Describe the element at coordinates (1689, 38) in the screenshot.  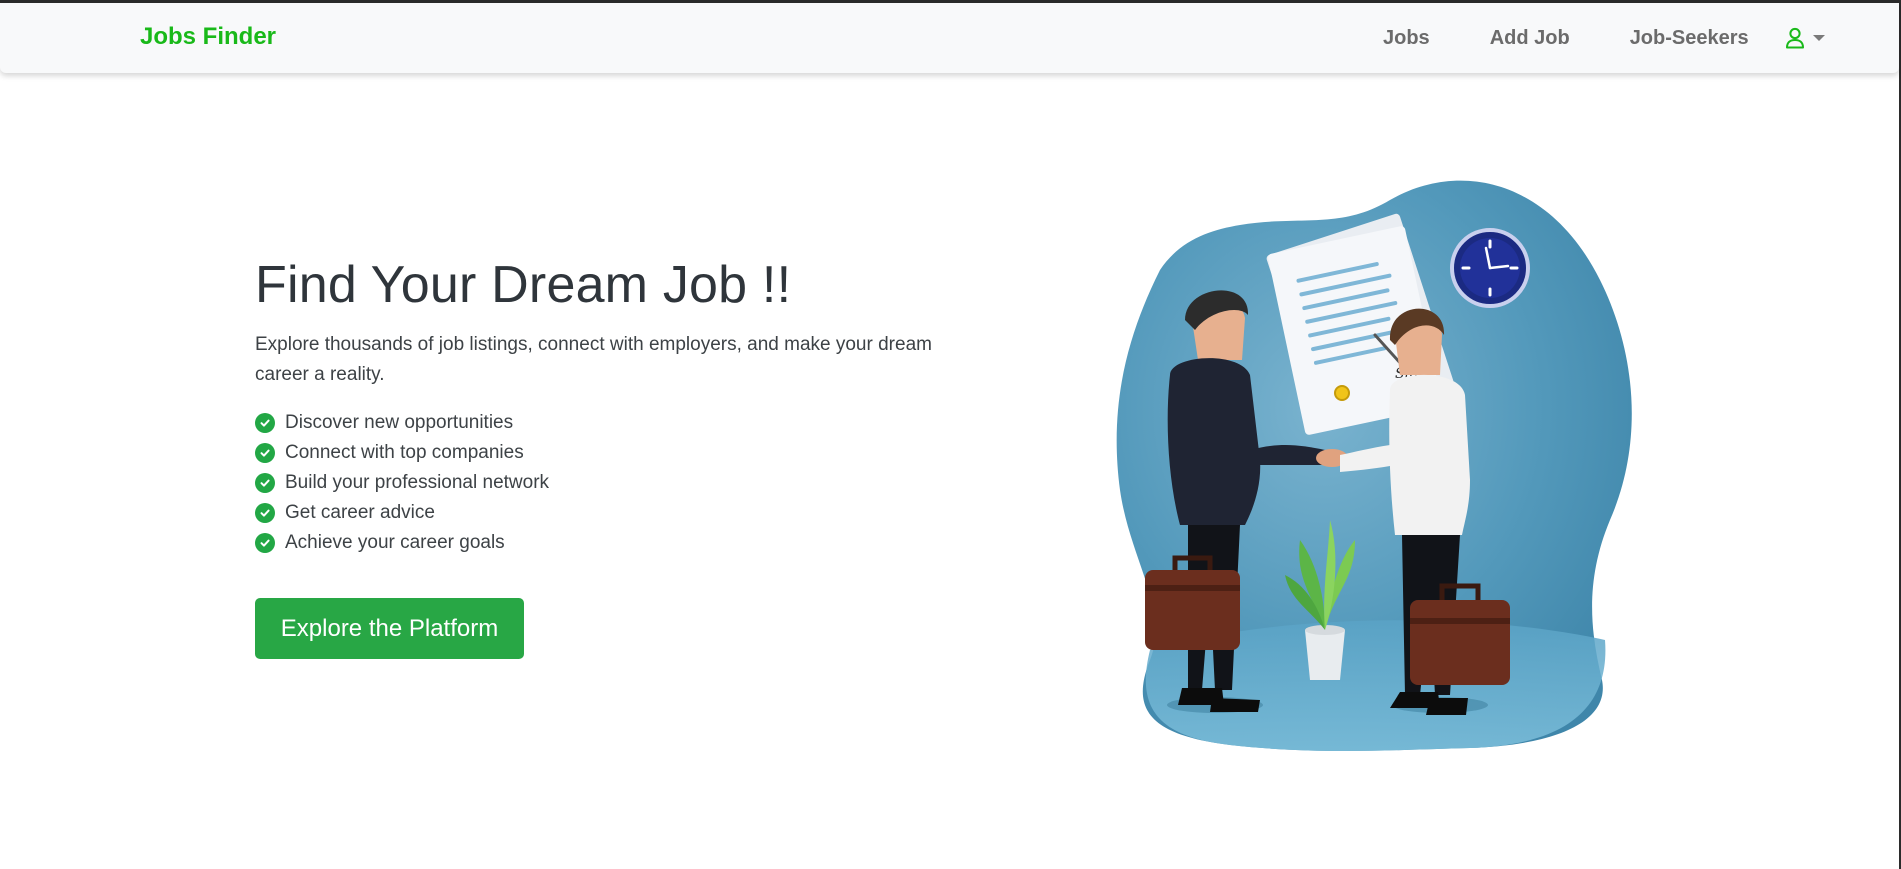
I see `nav-link-job-seekers: Job-Seekers` at that location.